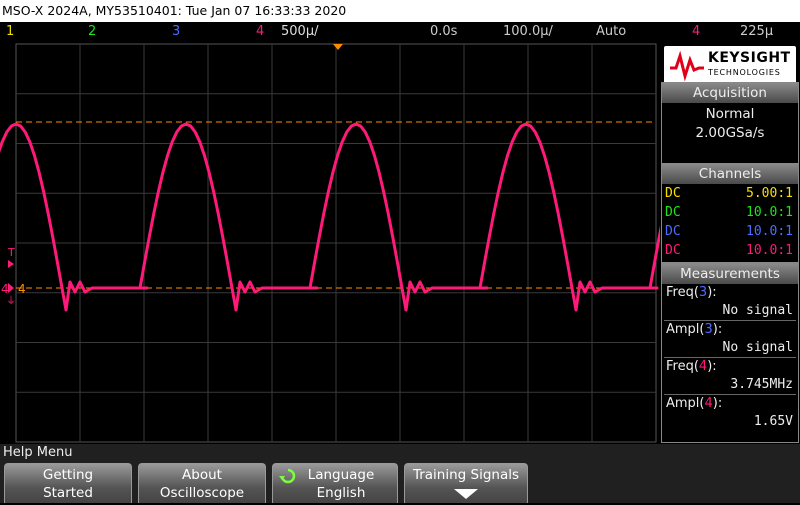 Image resolution: width=800 pixels, height=505 pixels. I want to click on sample-rate: 2.00GSa/s, so click(730, 133).